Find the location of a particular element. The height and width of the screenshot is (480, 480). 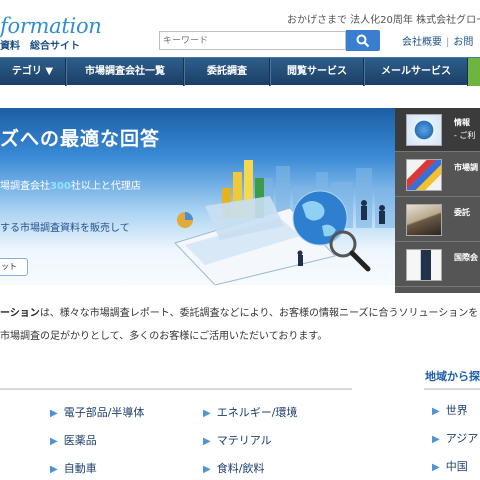

nav-item-mail-service: メールサービス is located at coordinates (416, 72).